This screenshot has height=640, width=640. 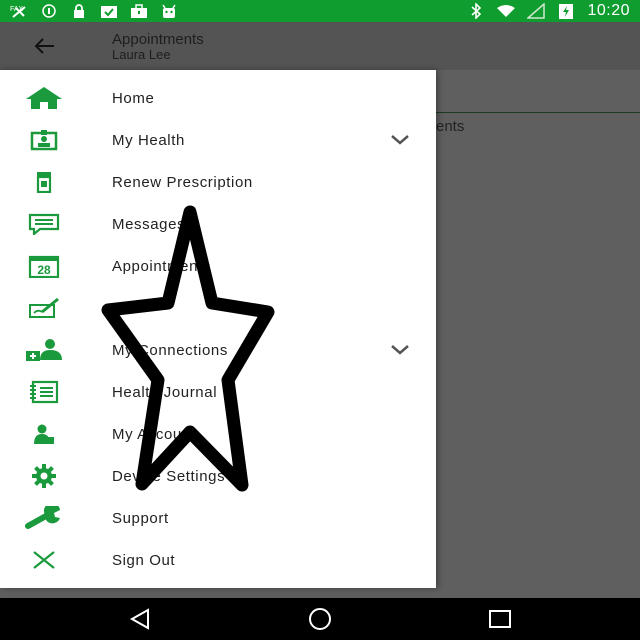 What do you see at coordinates (44, 518) in the screenshot?
I see `wrench-icon` at bounding box center [44, 518].